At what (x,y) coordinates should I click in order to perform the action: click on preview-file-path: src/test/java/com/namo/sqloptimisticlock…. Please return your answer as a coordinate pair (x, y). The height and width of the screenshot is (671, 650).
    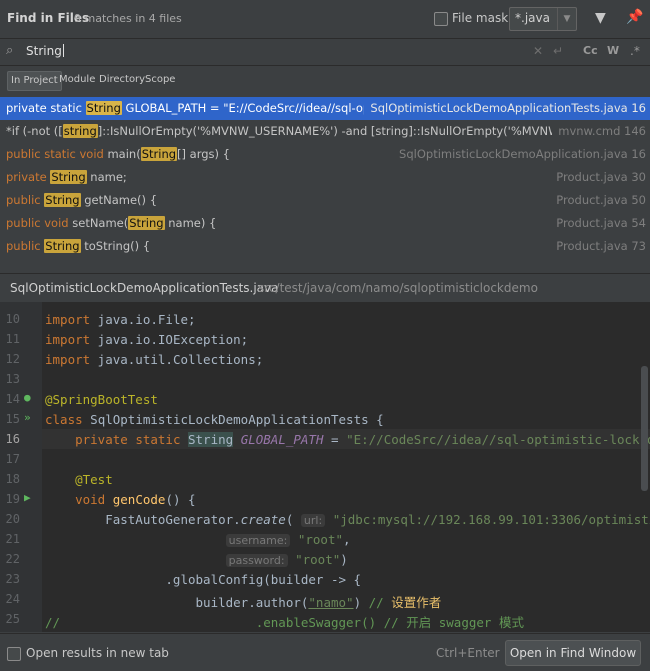
    Looking at the image, I should click on (398, 288).